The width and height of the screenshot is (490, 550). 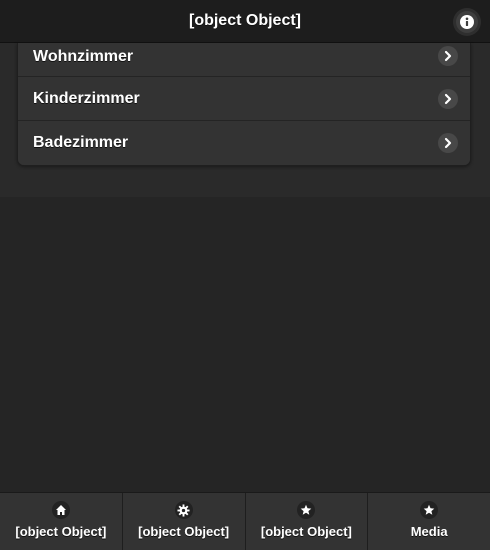 I want to click on header-bar: [object Object], so click(x=245, y=21).